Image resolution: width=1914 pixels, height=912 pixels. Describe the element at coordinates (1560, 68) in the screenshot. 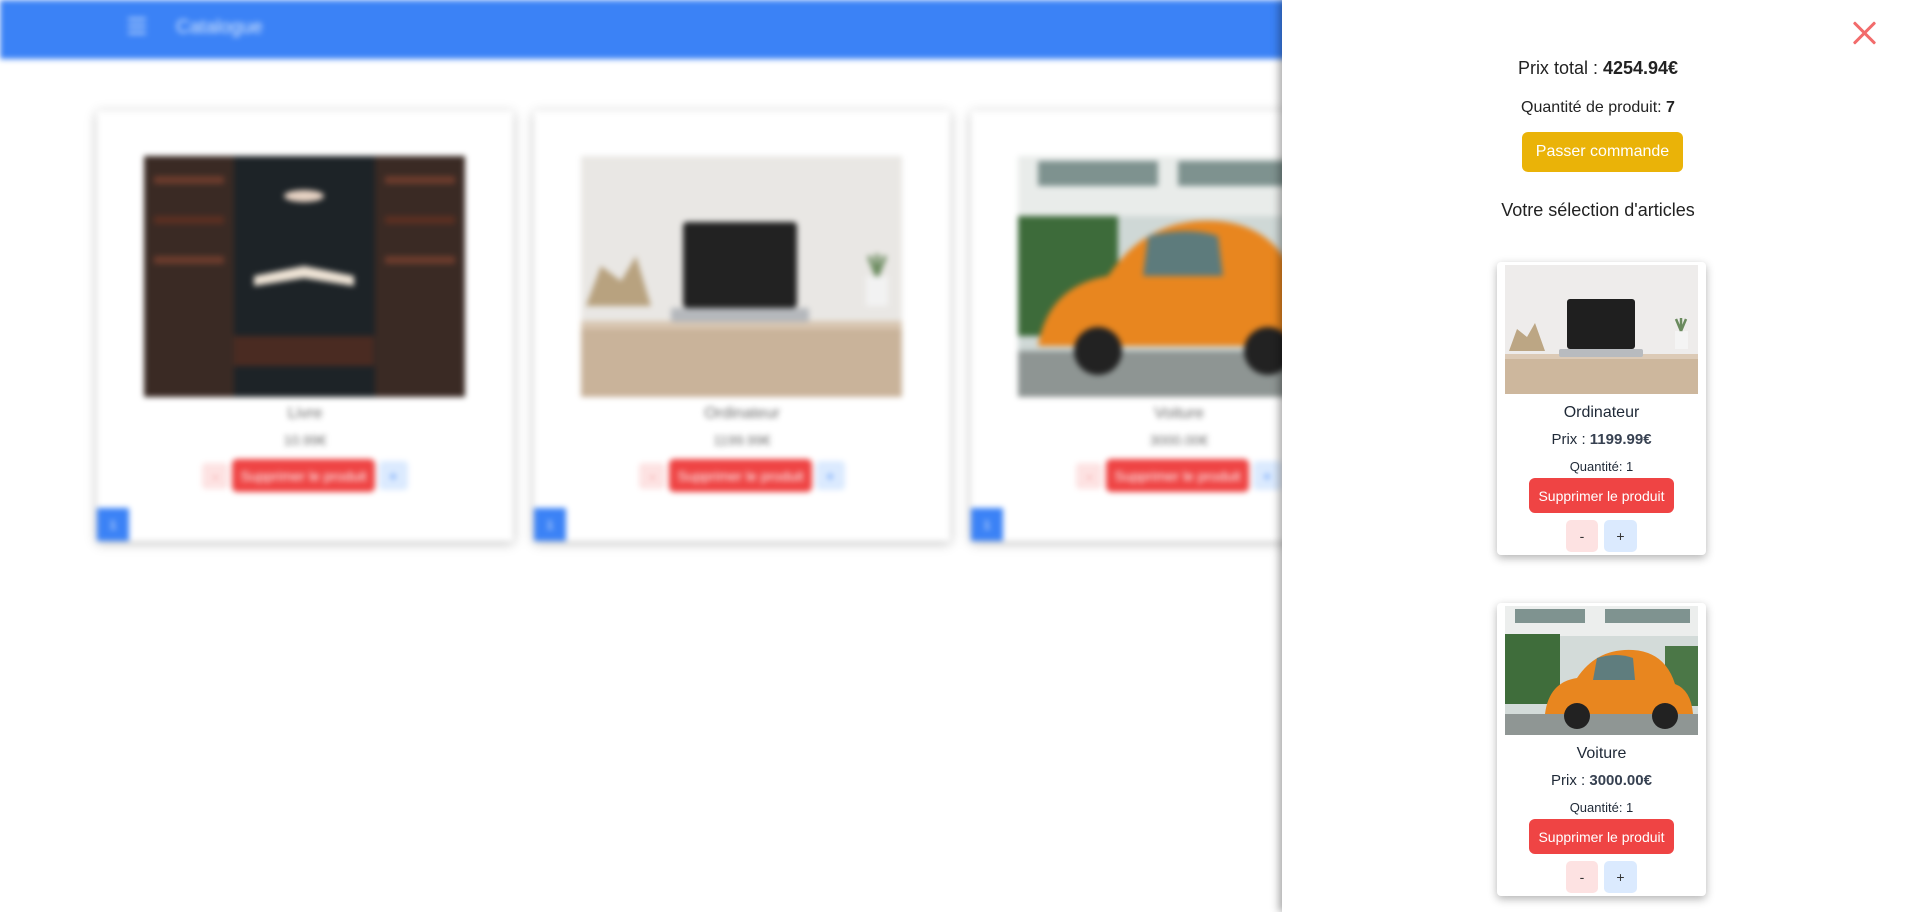

I see `cart-total-label: Prix total :` at that location.